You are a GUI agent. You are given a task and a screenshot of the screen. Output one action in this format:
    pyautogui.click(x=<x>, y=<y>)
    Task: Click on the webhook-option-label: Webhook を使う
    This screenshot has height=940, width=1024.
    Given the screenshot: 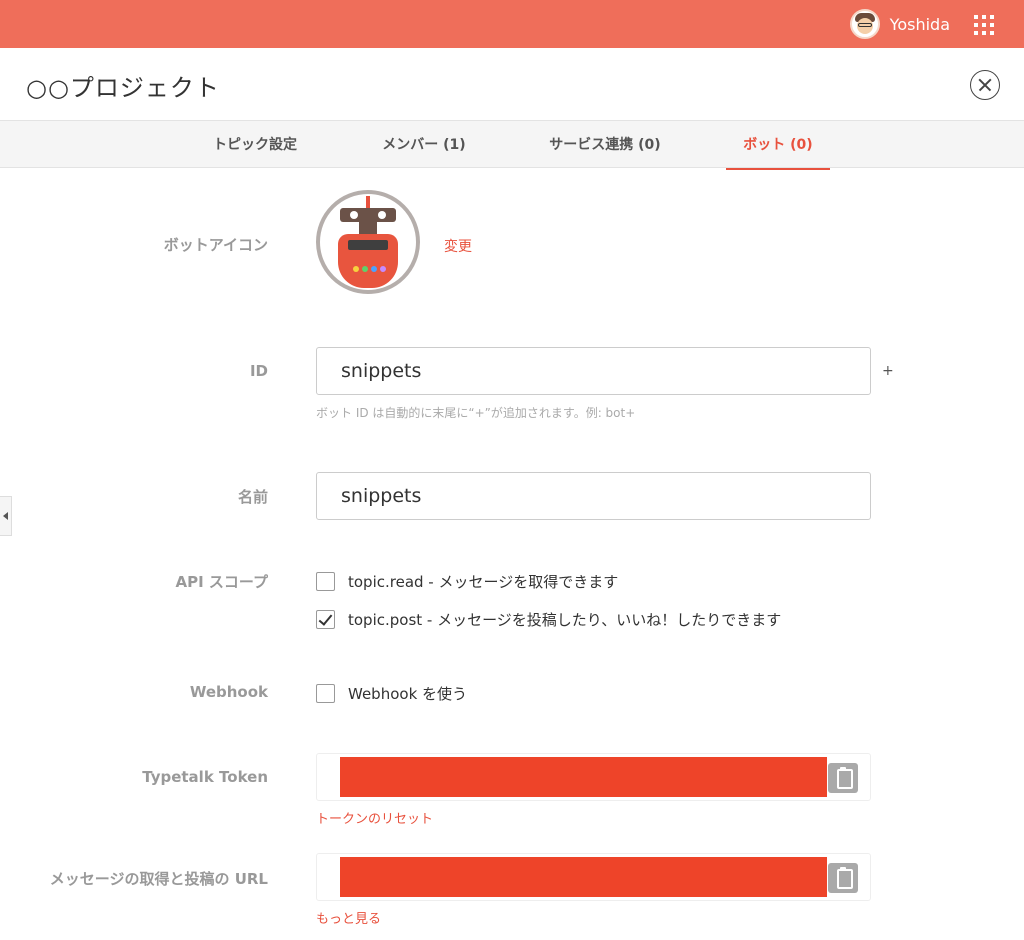 What is the action you would take?
    pyautogui.click(x=408, y=694)
    